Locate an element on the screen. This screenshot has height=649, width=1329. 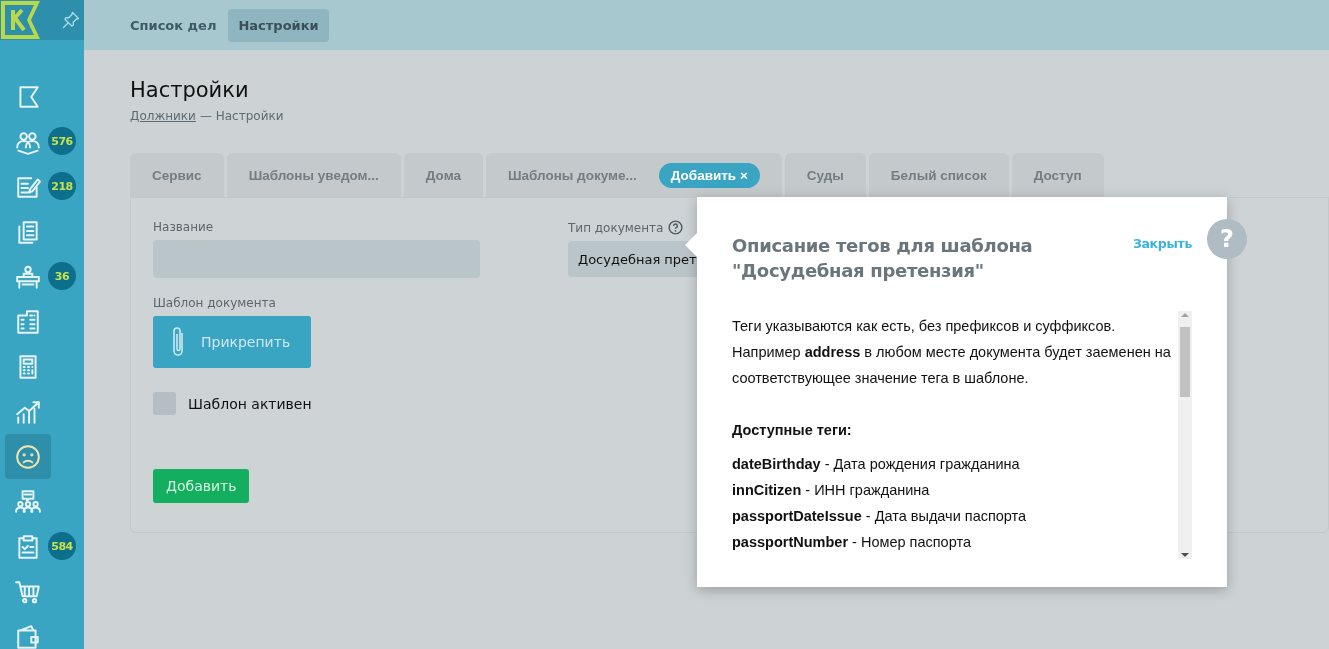
tag-description: innCitizen - ИНН гражданина is located at coordinates (831, 490).